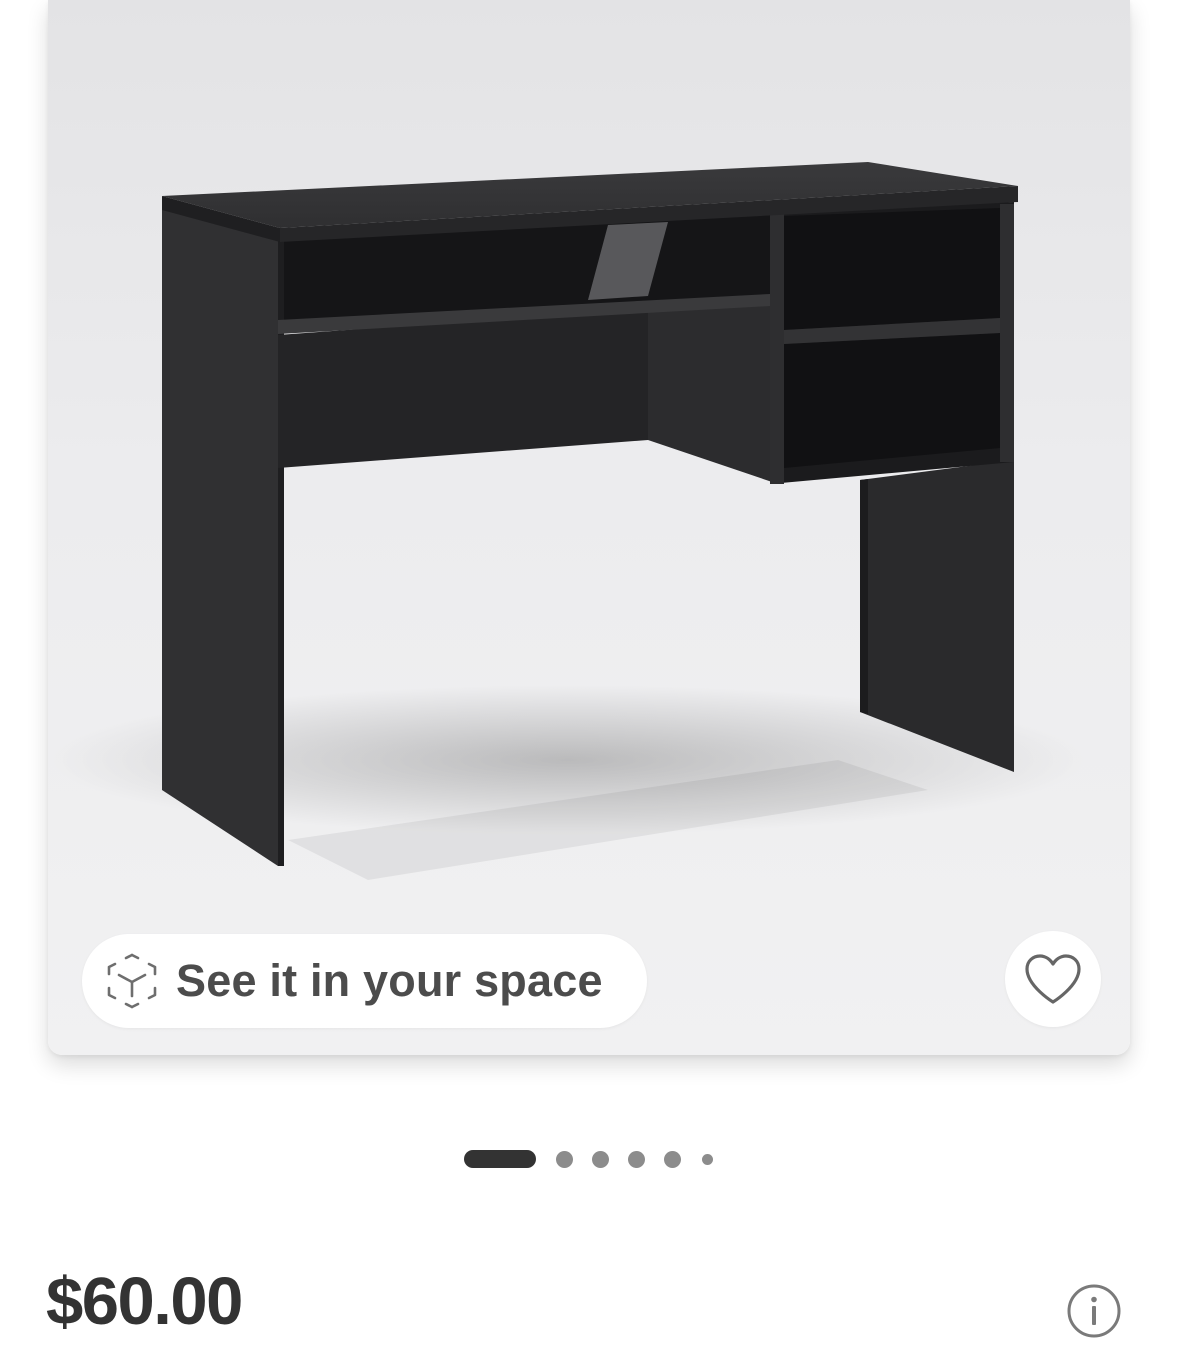 Image resolution: width=1179 pixels, height=1353 pixels. What do you see at coordinates (132, 981) in the screenshot?
I see `ar-cube-icon` at bounding box center [132, 981].